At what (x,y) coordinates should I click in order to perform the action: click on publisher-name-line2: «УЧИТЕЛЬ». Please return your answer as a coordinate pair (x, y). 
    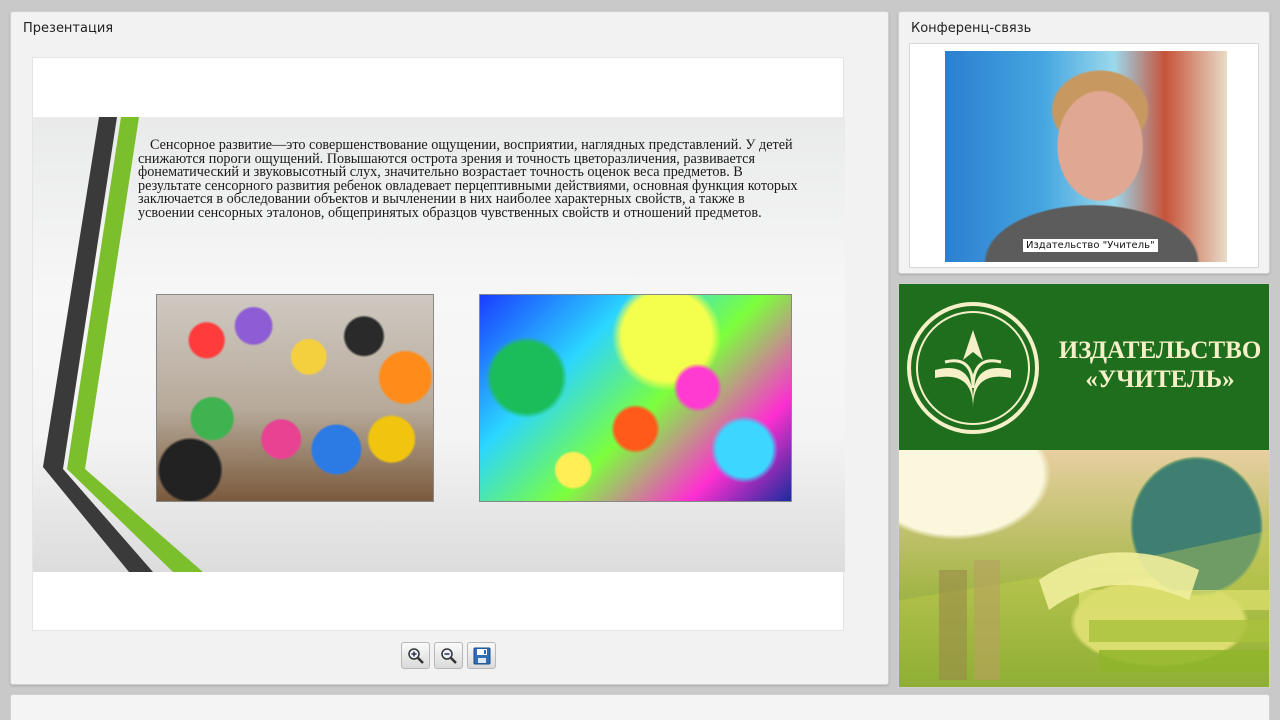
    Looking at the image, I should click on (1160, 379).